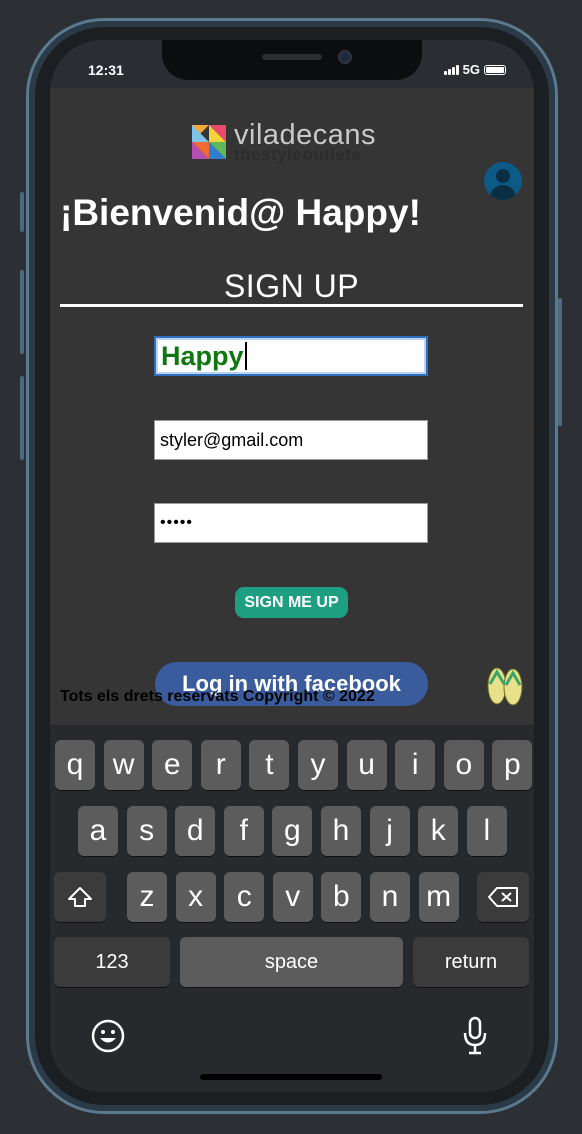 The image size is (582, 1134). Describe the element at coordinates (495, 69) in the screenshot. I see `battery-icon` at that location.